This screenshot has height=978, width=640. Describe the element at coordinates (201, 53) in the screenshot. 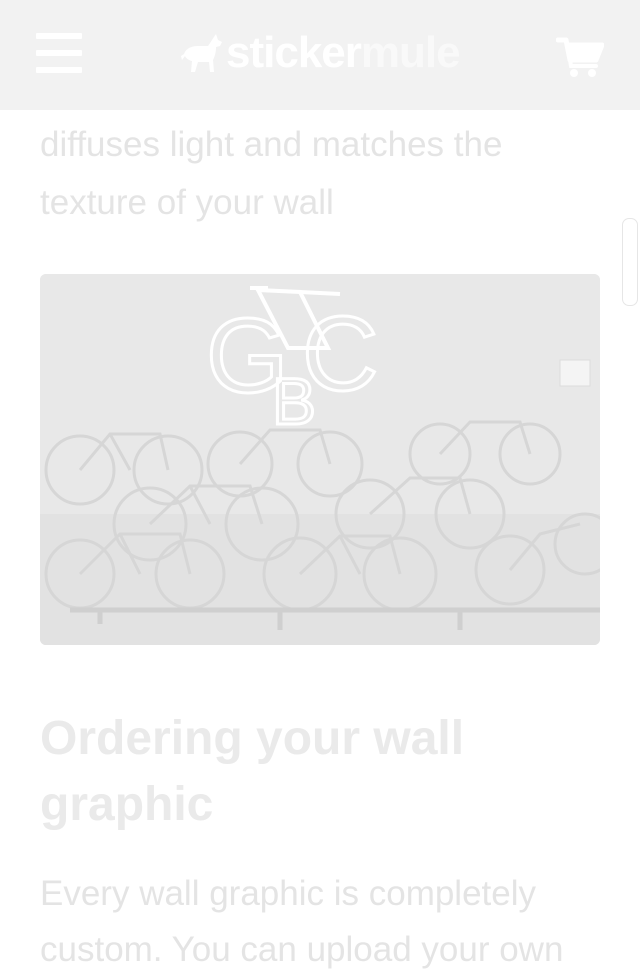

I see `mule-logo-icon` at that location.